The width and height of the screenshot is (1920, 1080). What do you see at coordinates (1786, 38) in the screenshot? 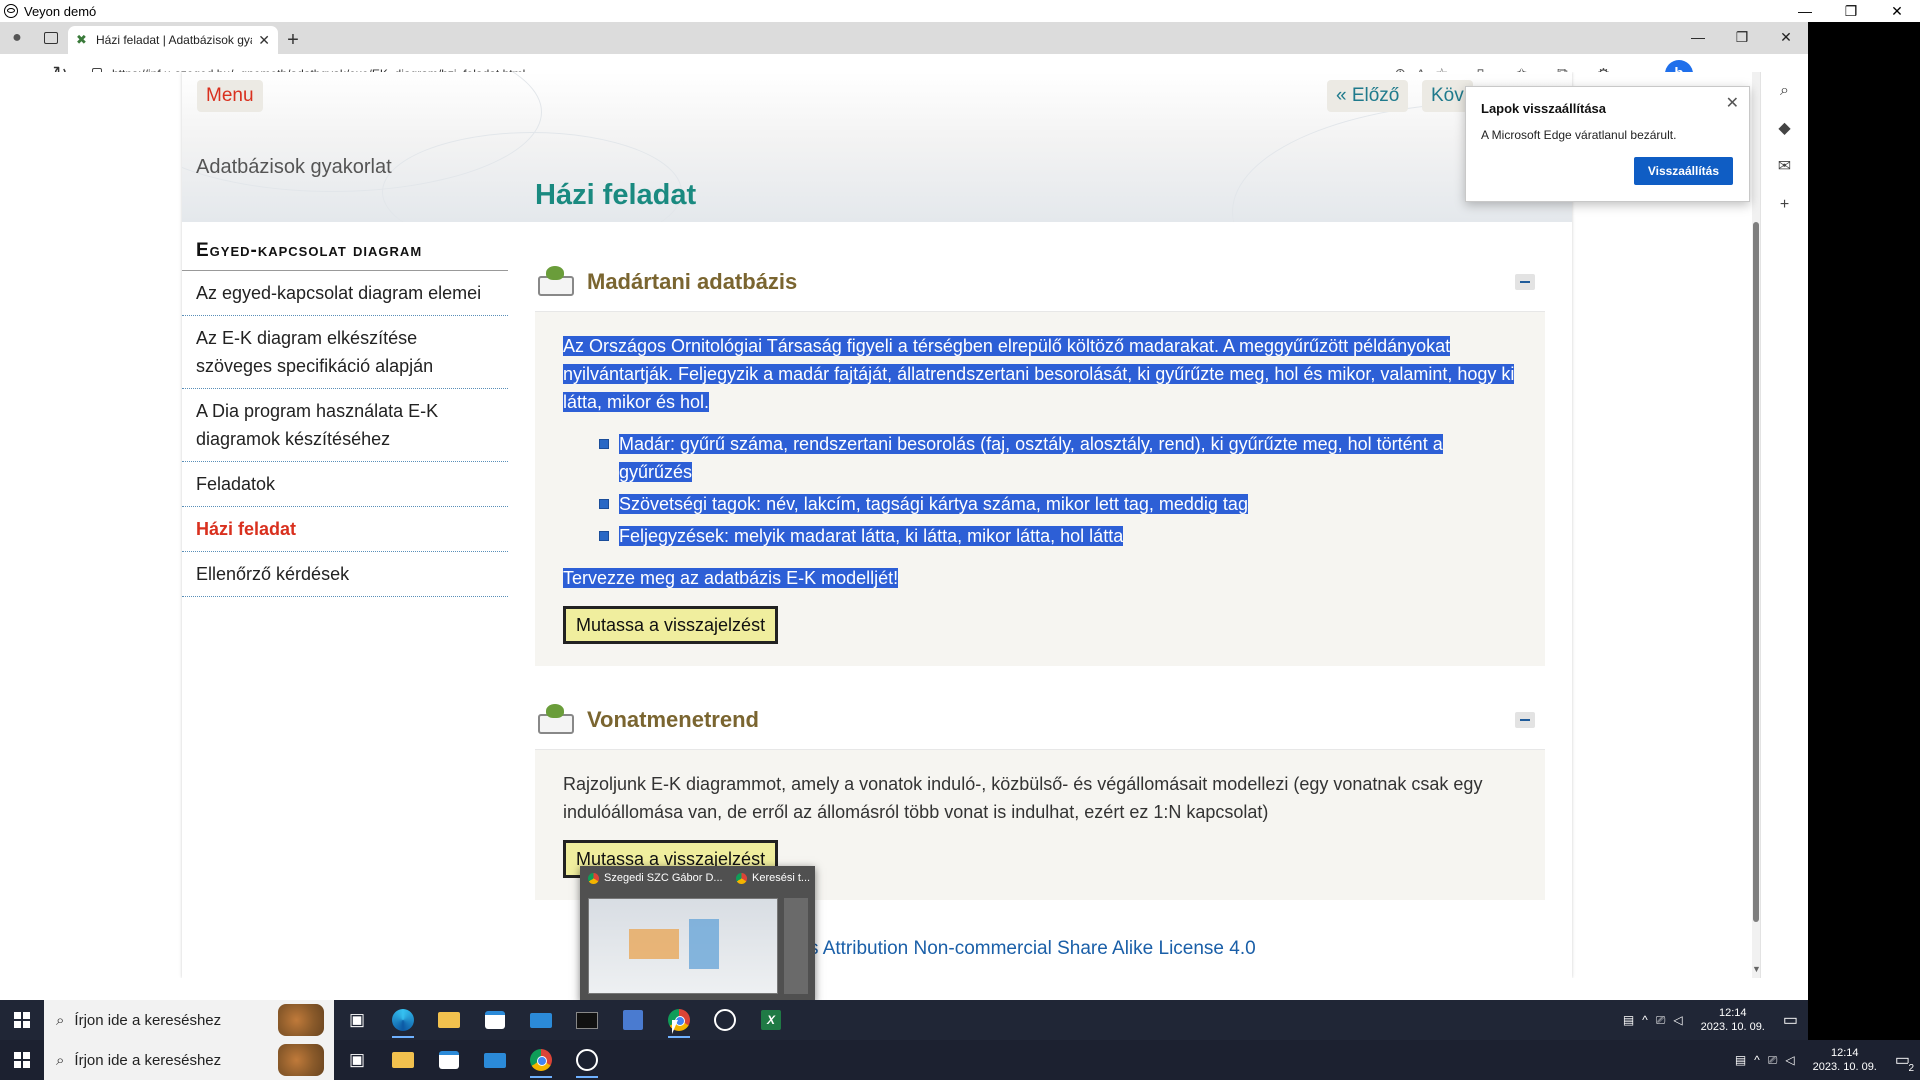
I see `edge-close-button: ✕` at bounding box center [1786, 38].